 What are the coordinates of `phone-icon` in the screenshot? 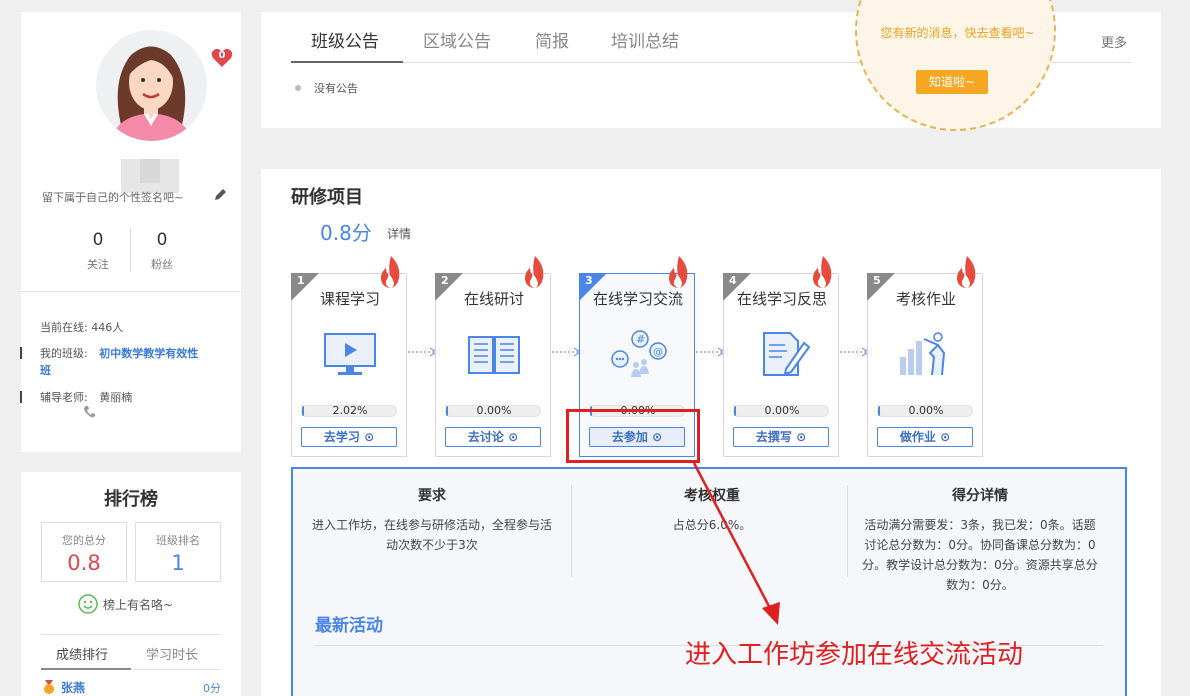 It's located at (90, 411).